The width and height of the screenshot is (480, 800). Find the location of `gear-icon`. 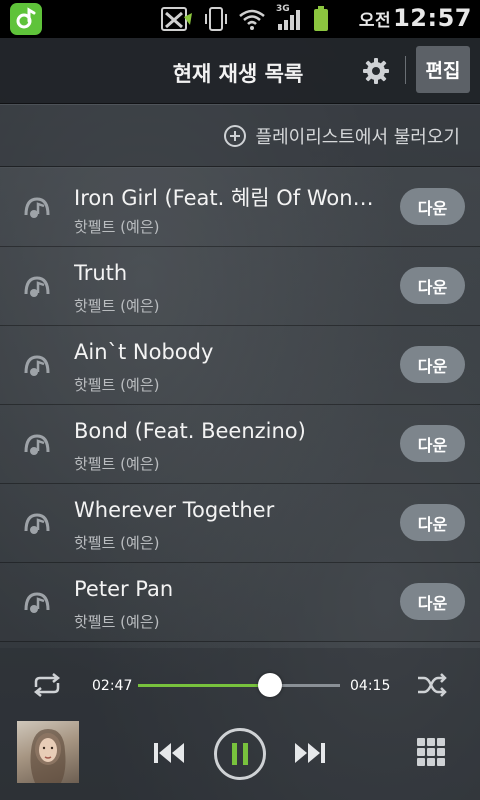

gear-icon is located at coordinates (376, 71).